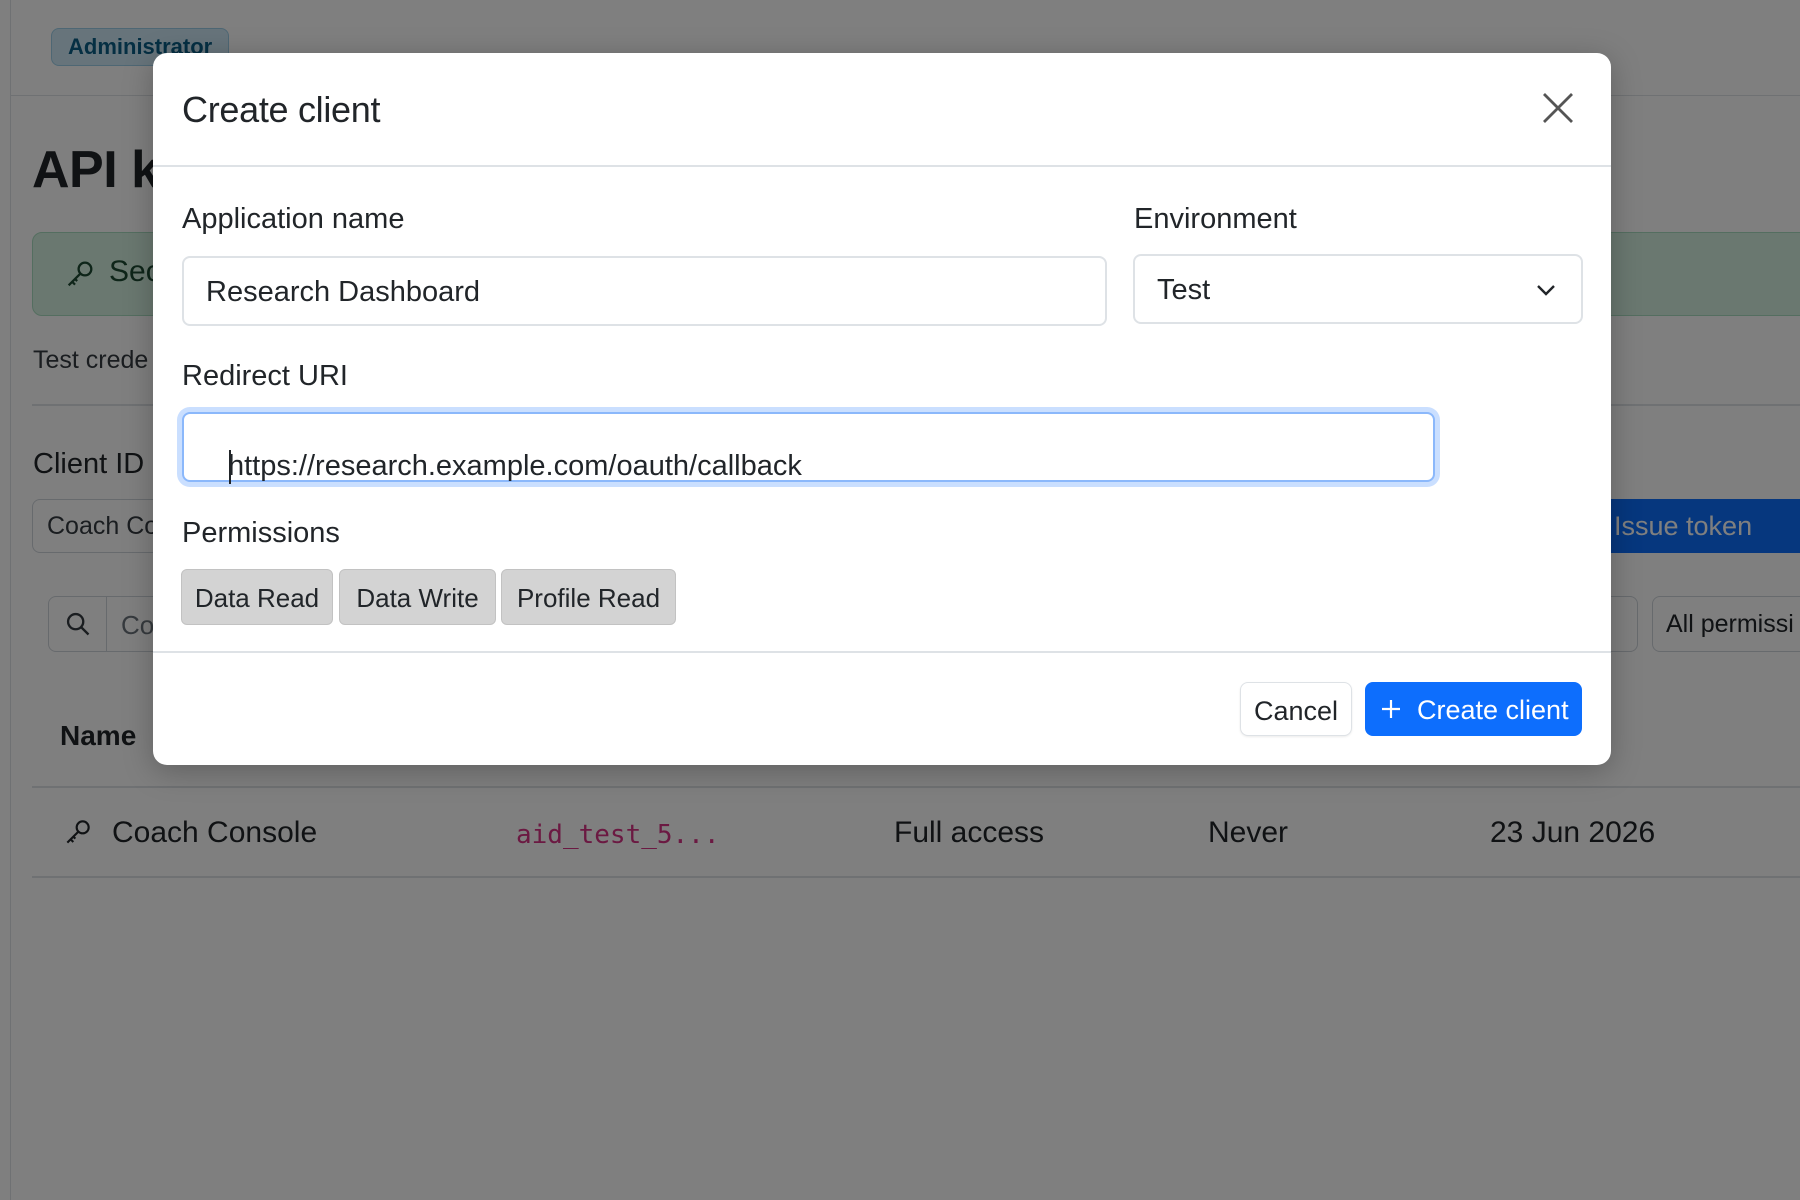 Image resolution: width=1800 pixels, height=1200 pixels. Describe the element at coordinates (265, 376) in the screenshot. I see `redirect-uri-label: Redirect URI` at that location.